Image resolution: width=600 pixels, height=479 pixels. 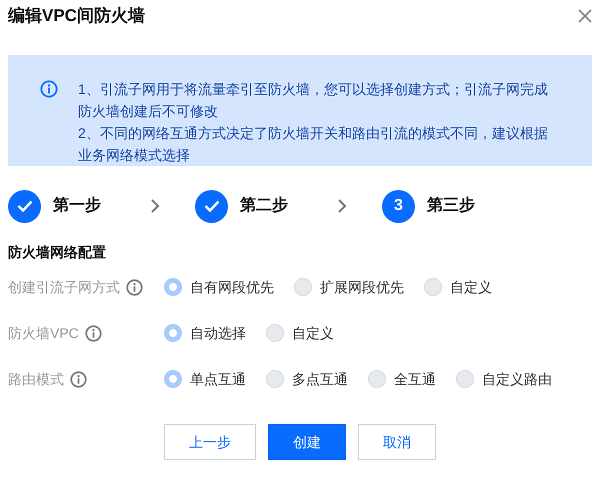 I want to click on info-text: 1、引流子网用于将流量牵引至防火墙，您可以选择创建方式；引流子网完成防火墙创建后不可修改, so click(x=313, y=100).